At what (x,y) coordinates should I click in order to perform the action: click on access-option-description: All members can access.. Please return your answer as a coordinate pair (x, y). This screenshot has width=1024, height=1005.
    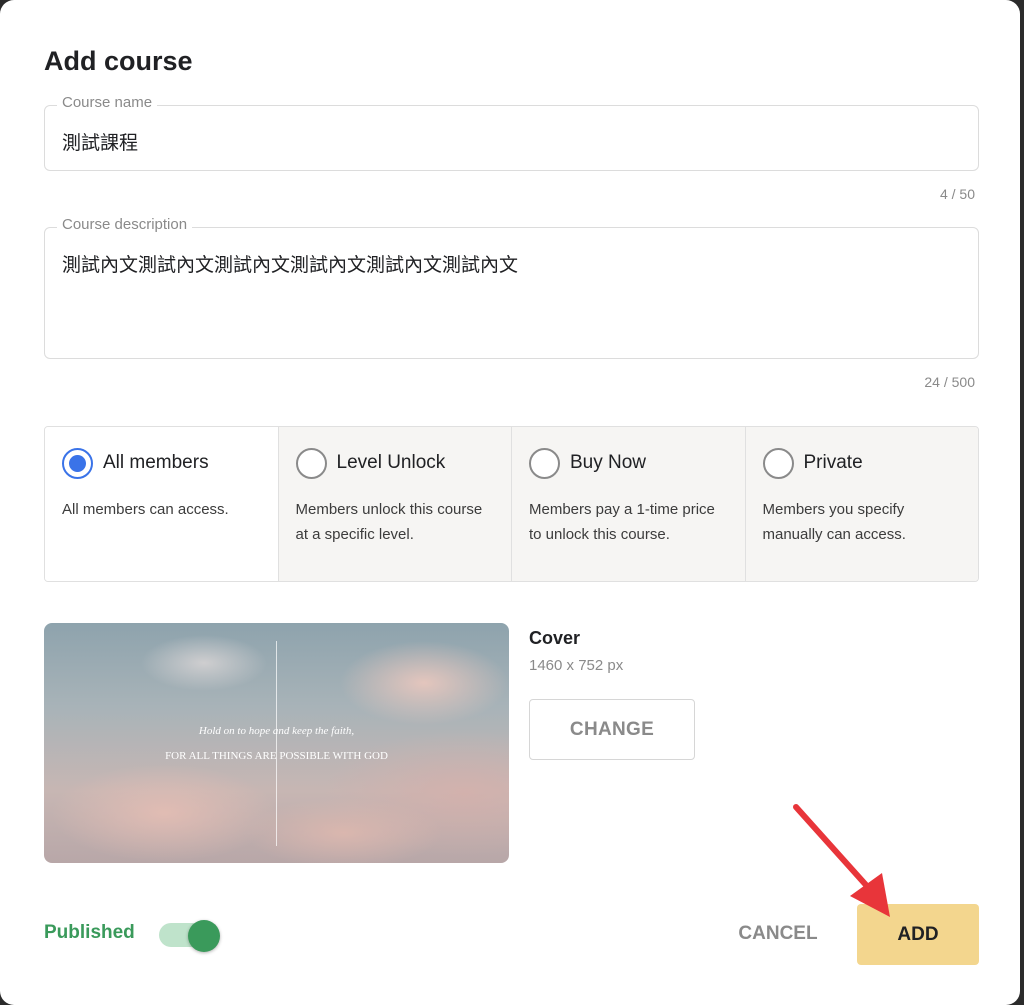
    Looking at the image, I should click on (145, 509).